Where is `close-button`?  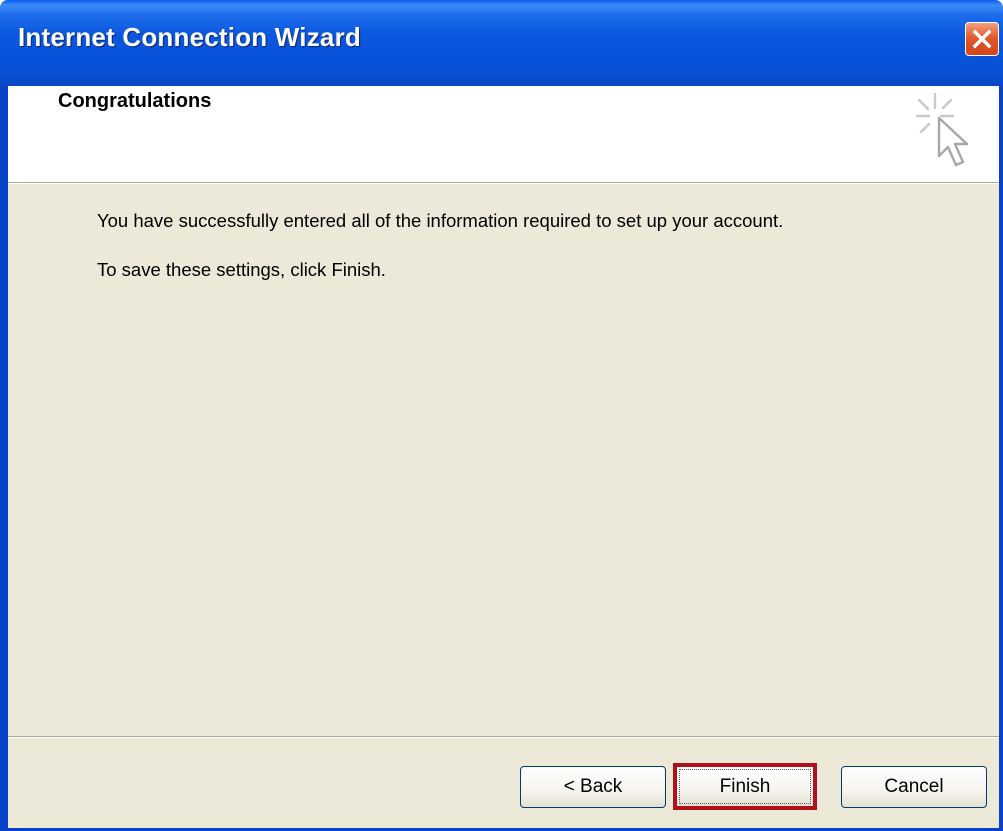
close-button is located at coordinates (982, 39).